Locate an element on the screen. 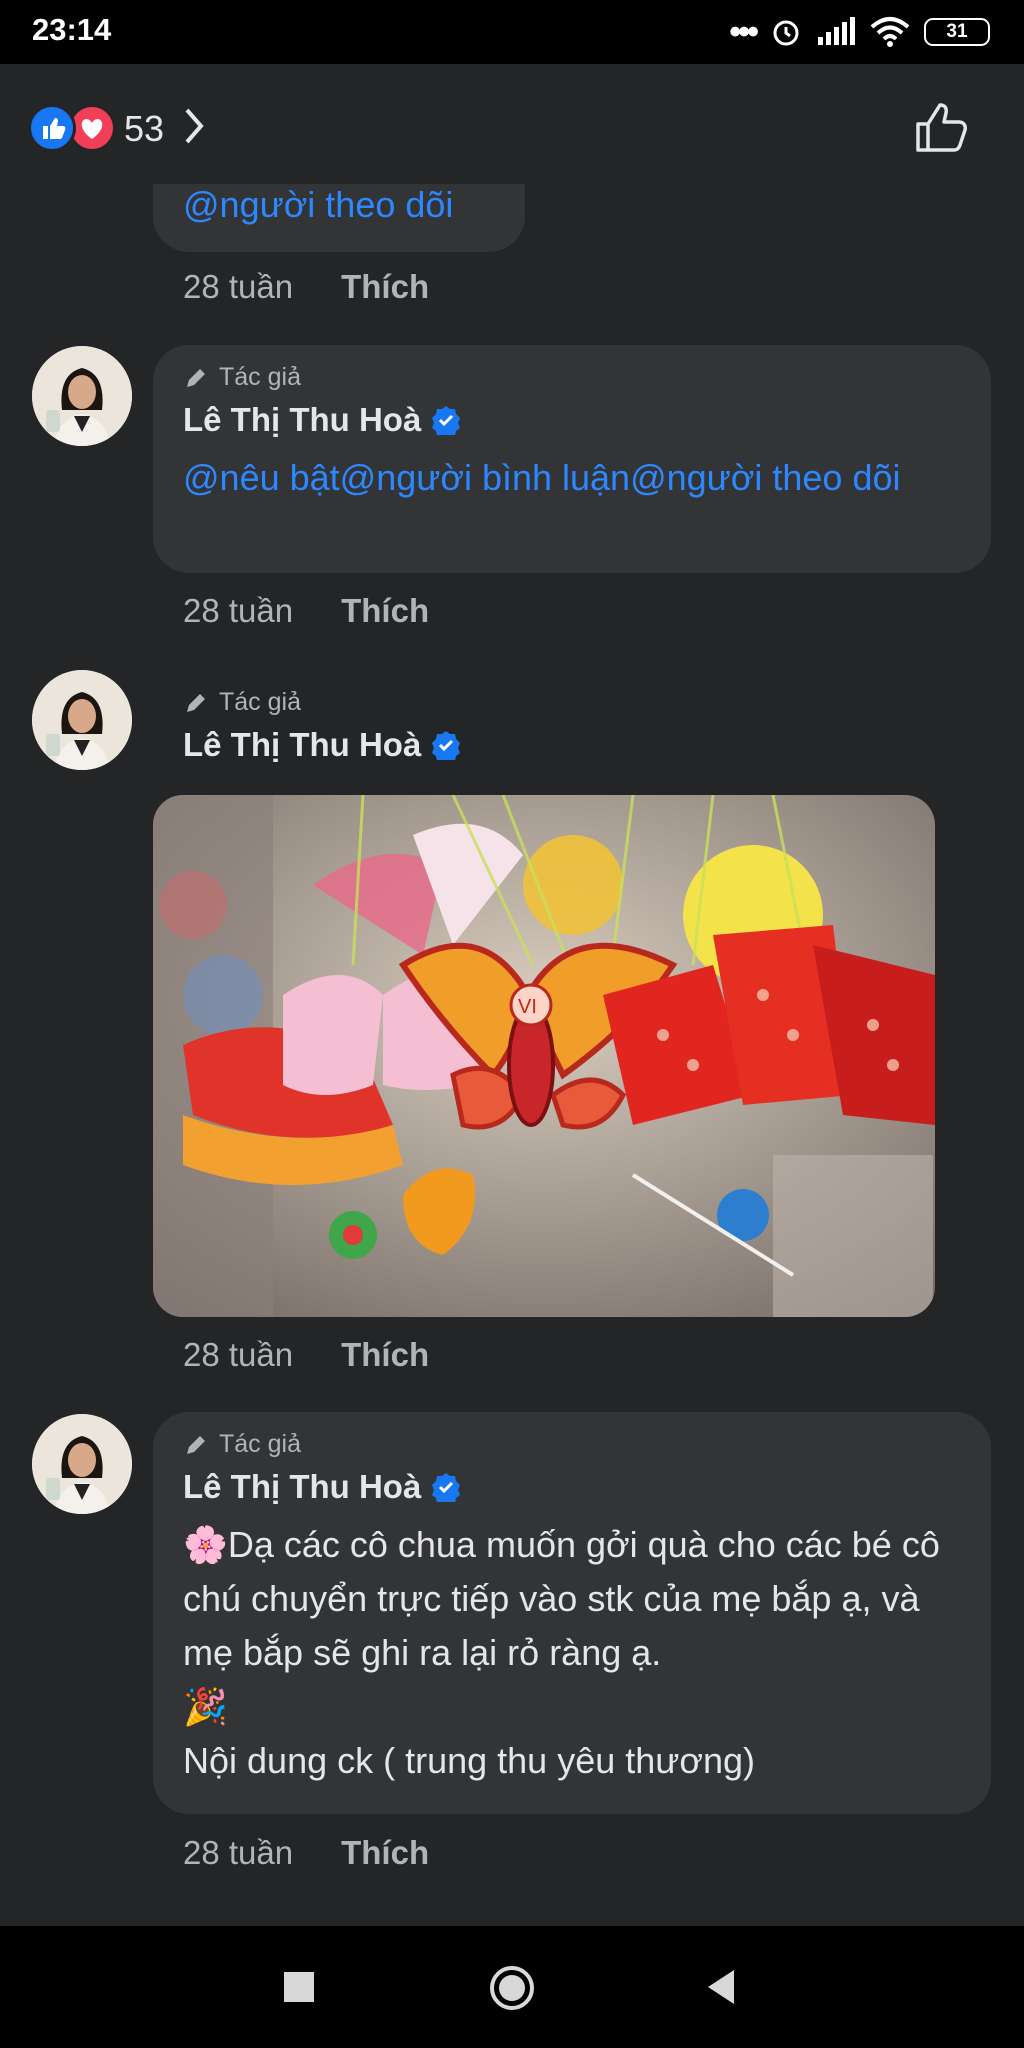 This screenshot has width=1024, height=2048. home-icon is located at coordinates (512, 1988).